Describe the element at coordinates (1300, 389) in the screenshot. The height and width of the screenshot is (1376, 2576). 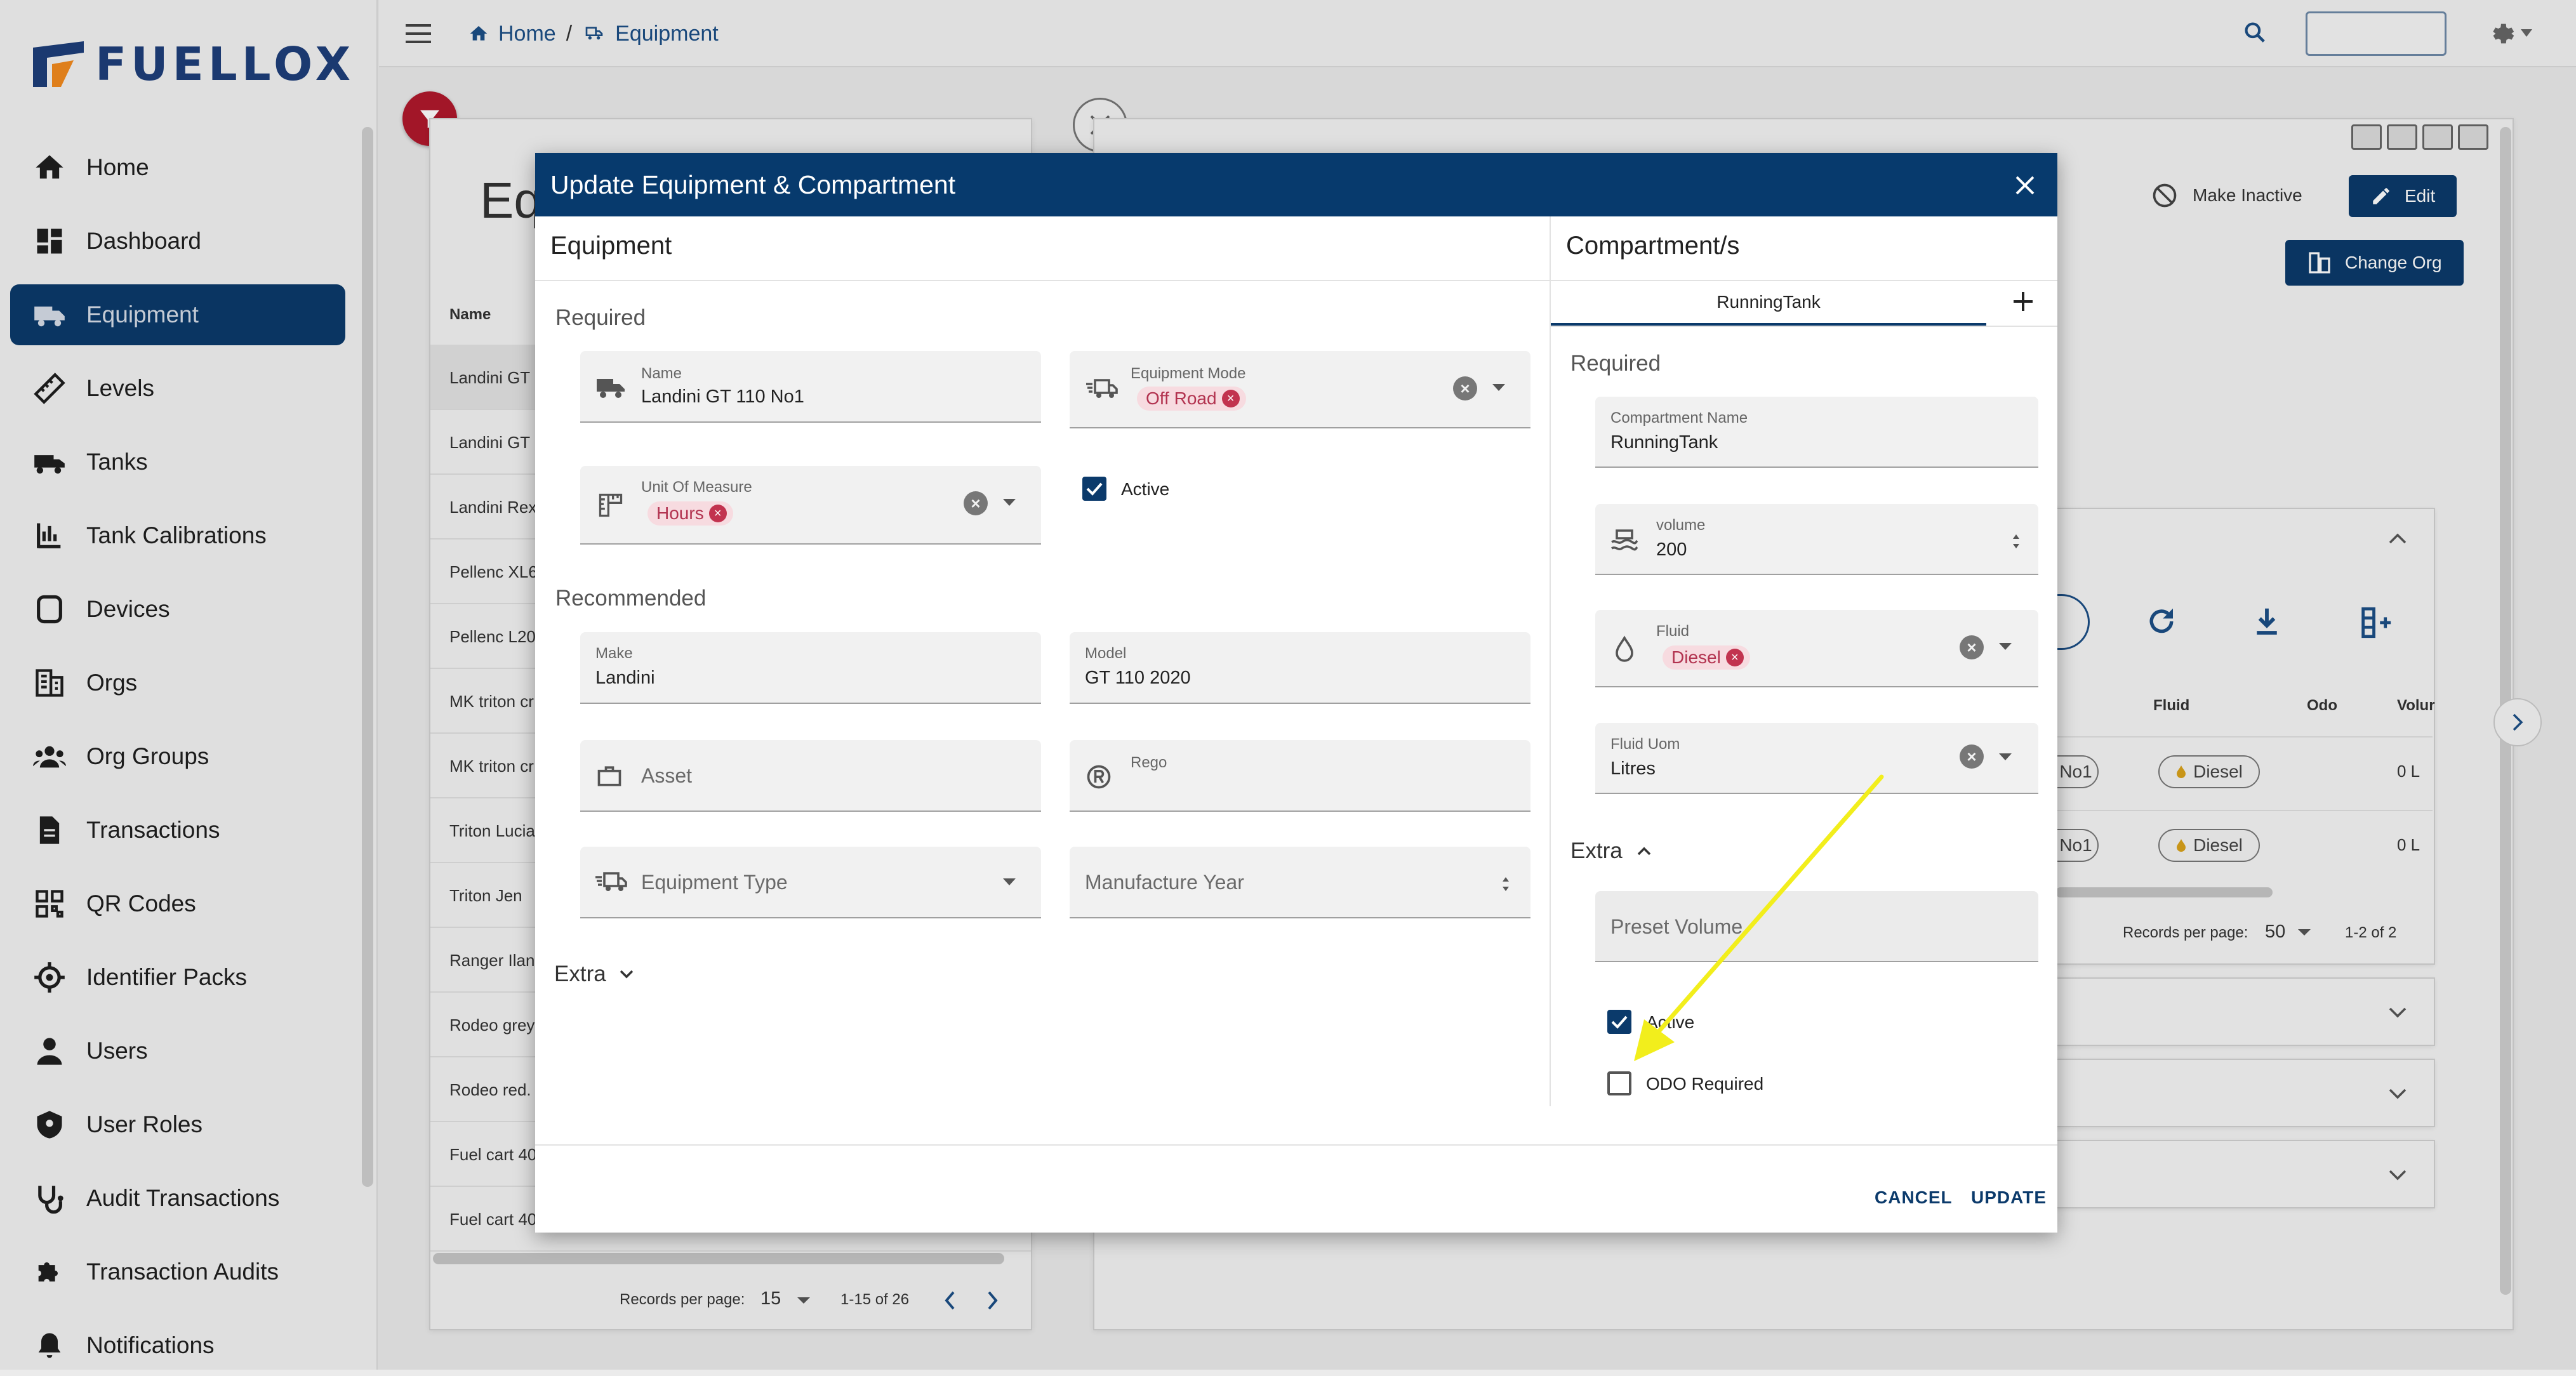
I see `equipment-mode-field: Equipment Mode Off Road × ×` at that location.